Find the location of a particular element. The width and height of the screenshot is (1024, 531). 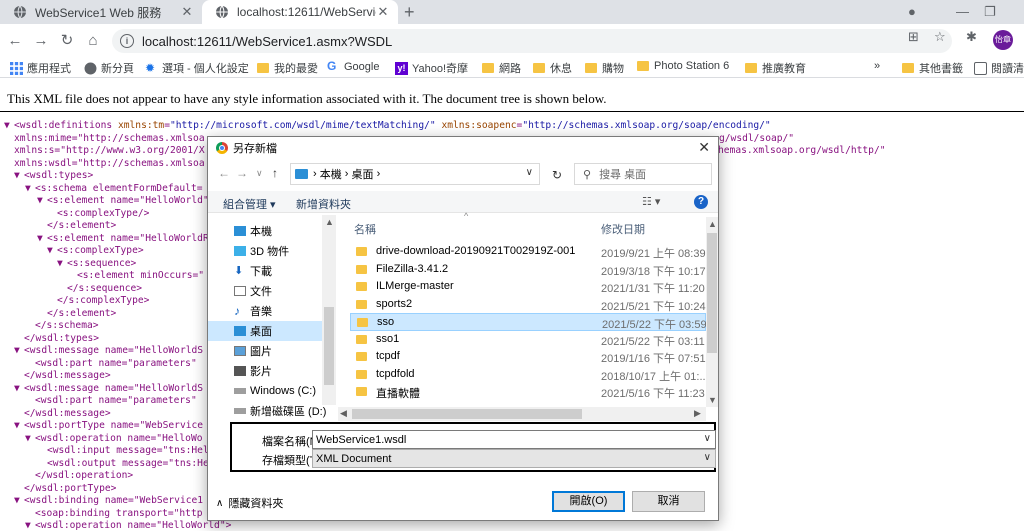

cancel-button: 取消 is located at coordinates (668, 501).